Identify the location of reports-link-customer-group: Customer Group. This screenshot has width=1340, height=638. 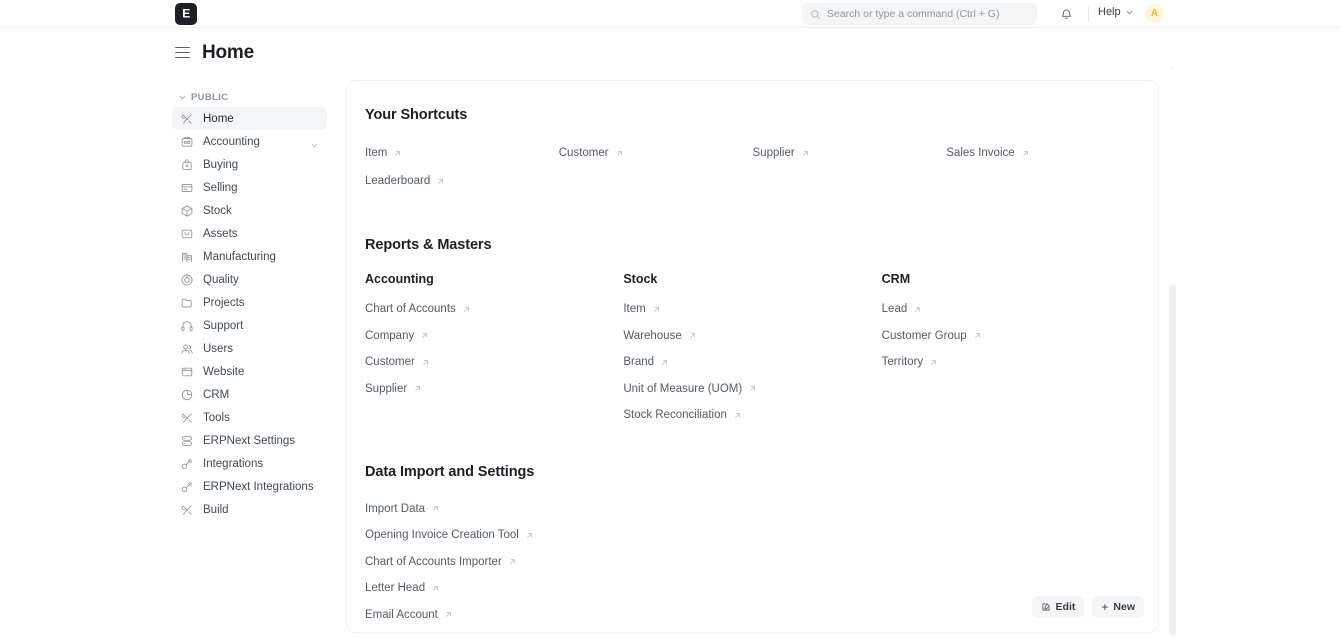
(932, 336).